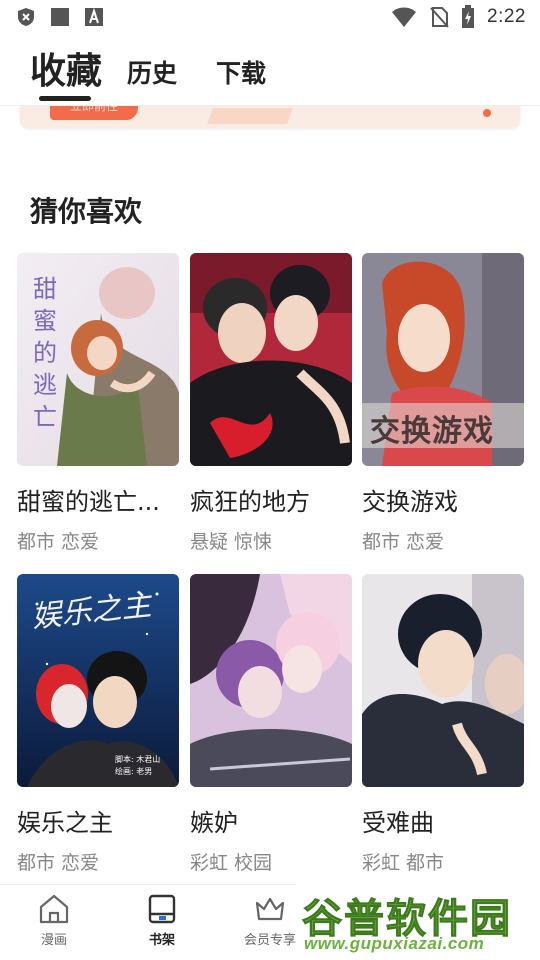 The width and height of the screenshot is (540, 960). What do you see at coordinates (250, 502) in the screenshot?
I see `comic-title: 疯狂的地方` at bounding box center [250, 502].